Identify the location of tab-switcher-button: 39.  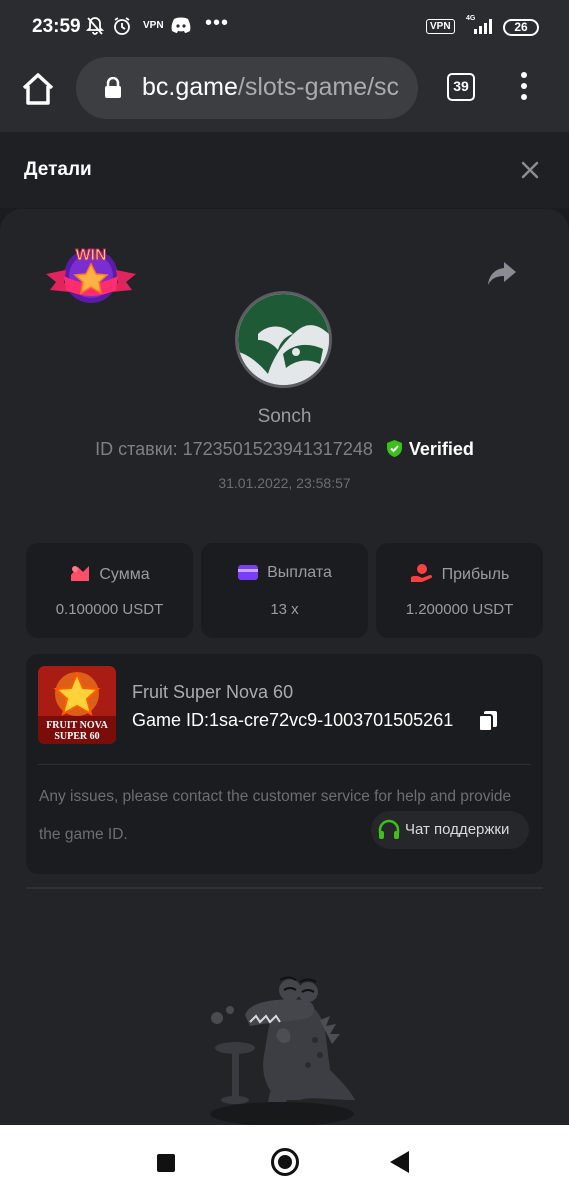
(461, 87).